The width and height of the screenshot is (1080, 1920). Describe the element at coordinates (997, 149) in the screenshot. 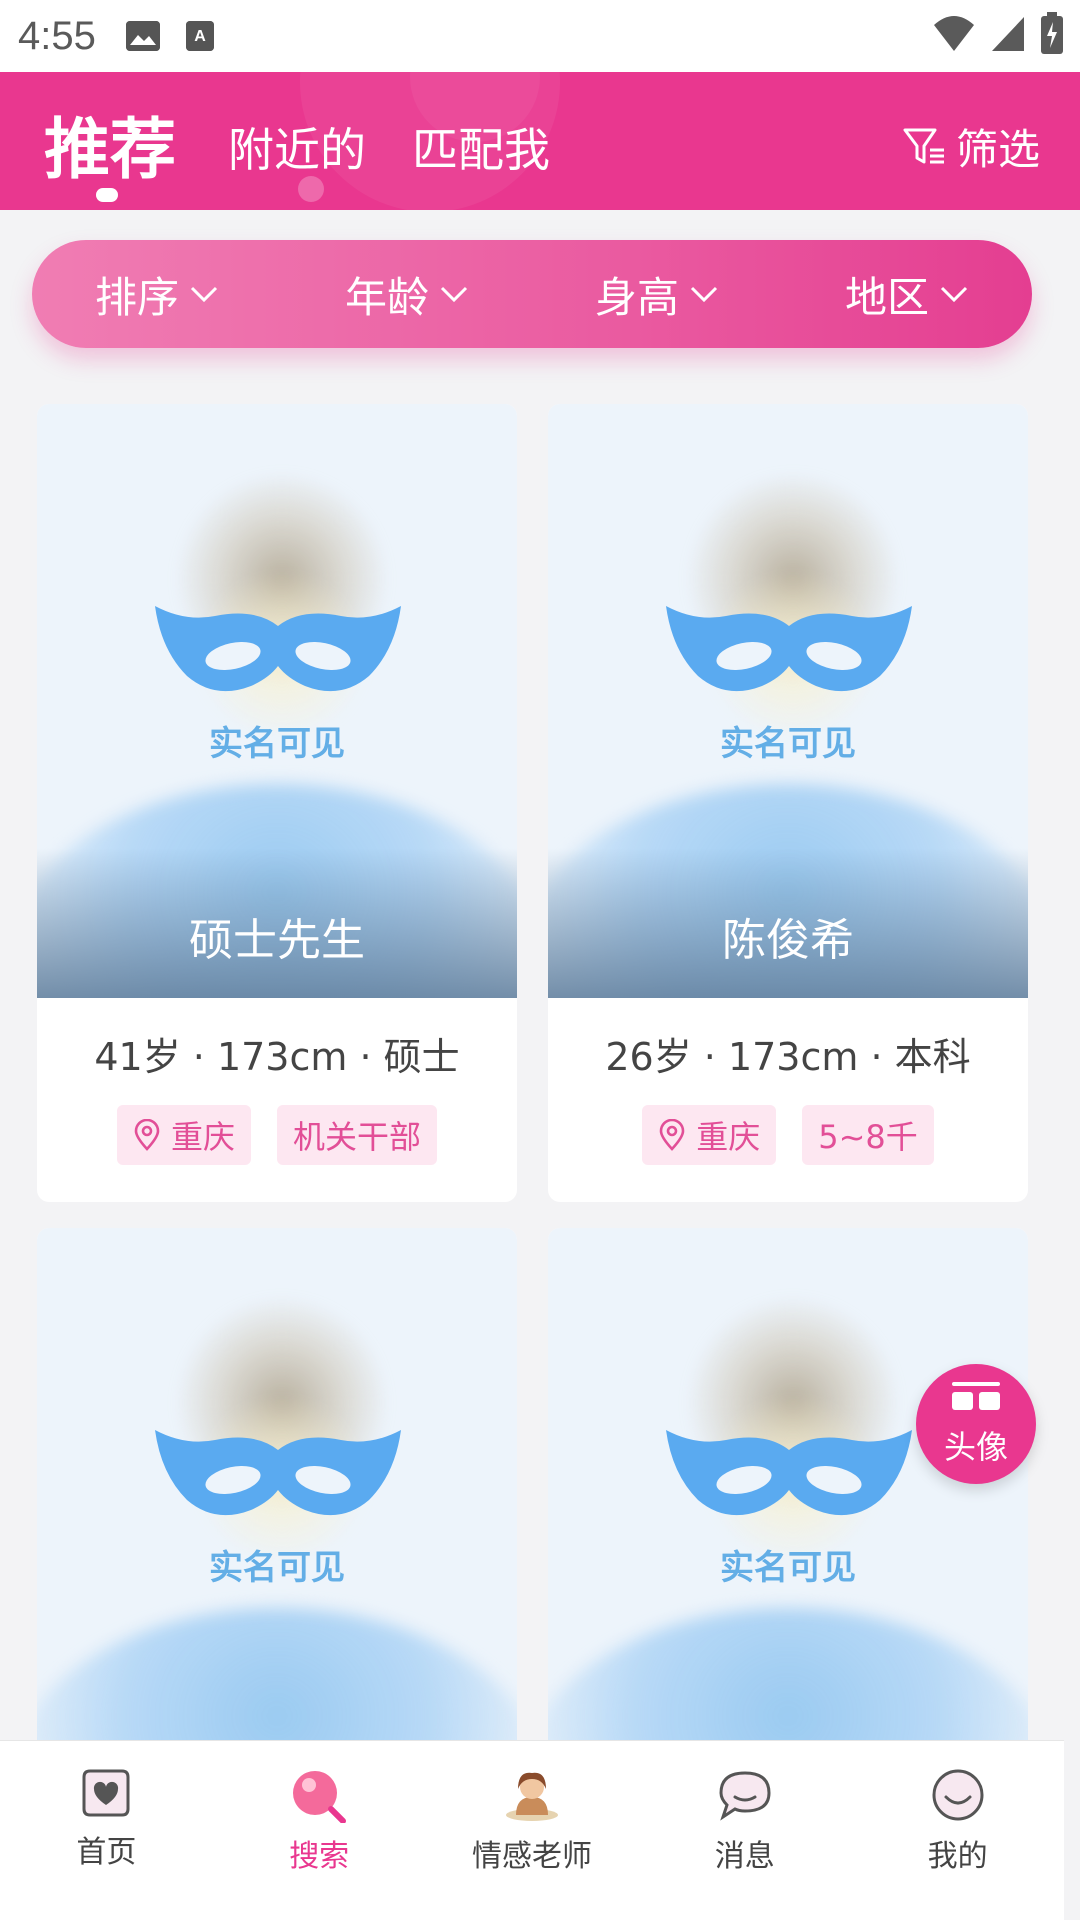

I see `filter-label: 筛选` at that location.